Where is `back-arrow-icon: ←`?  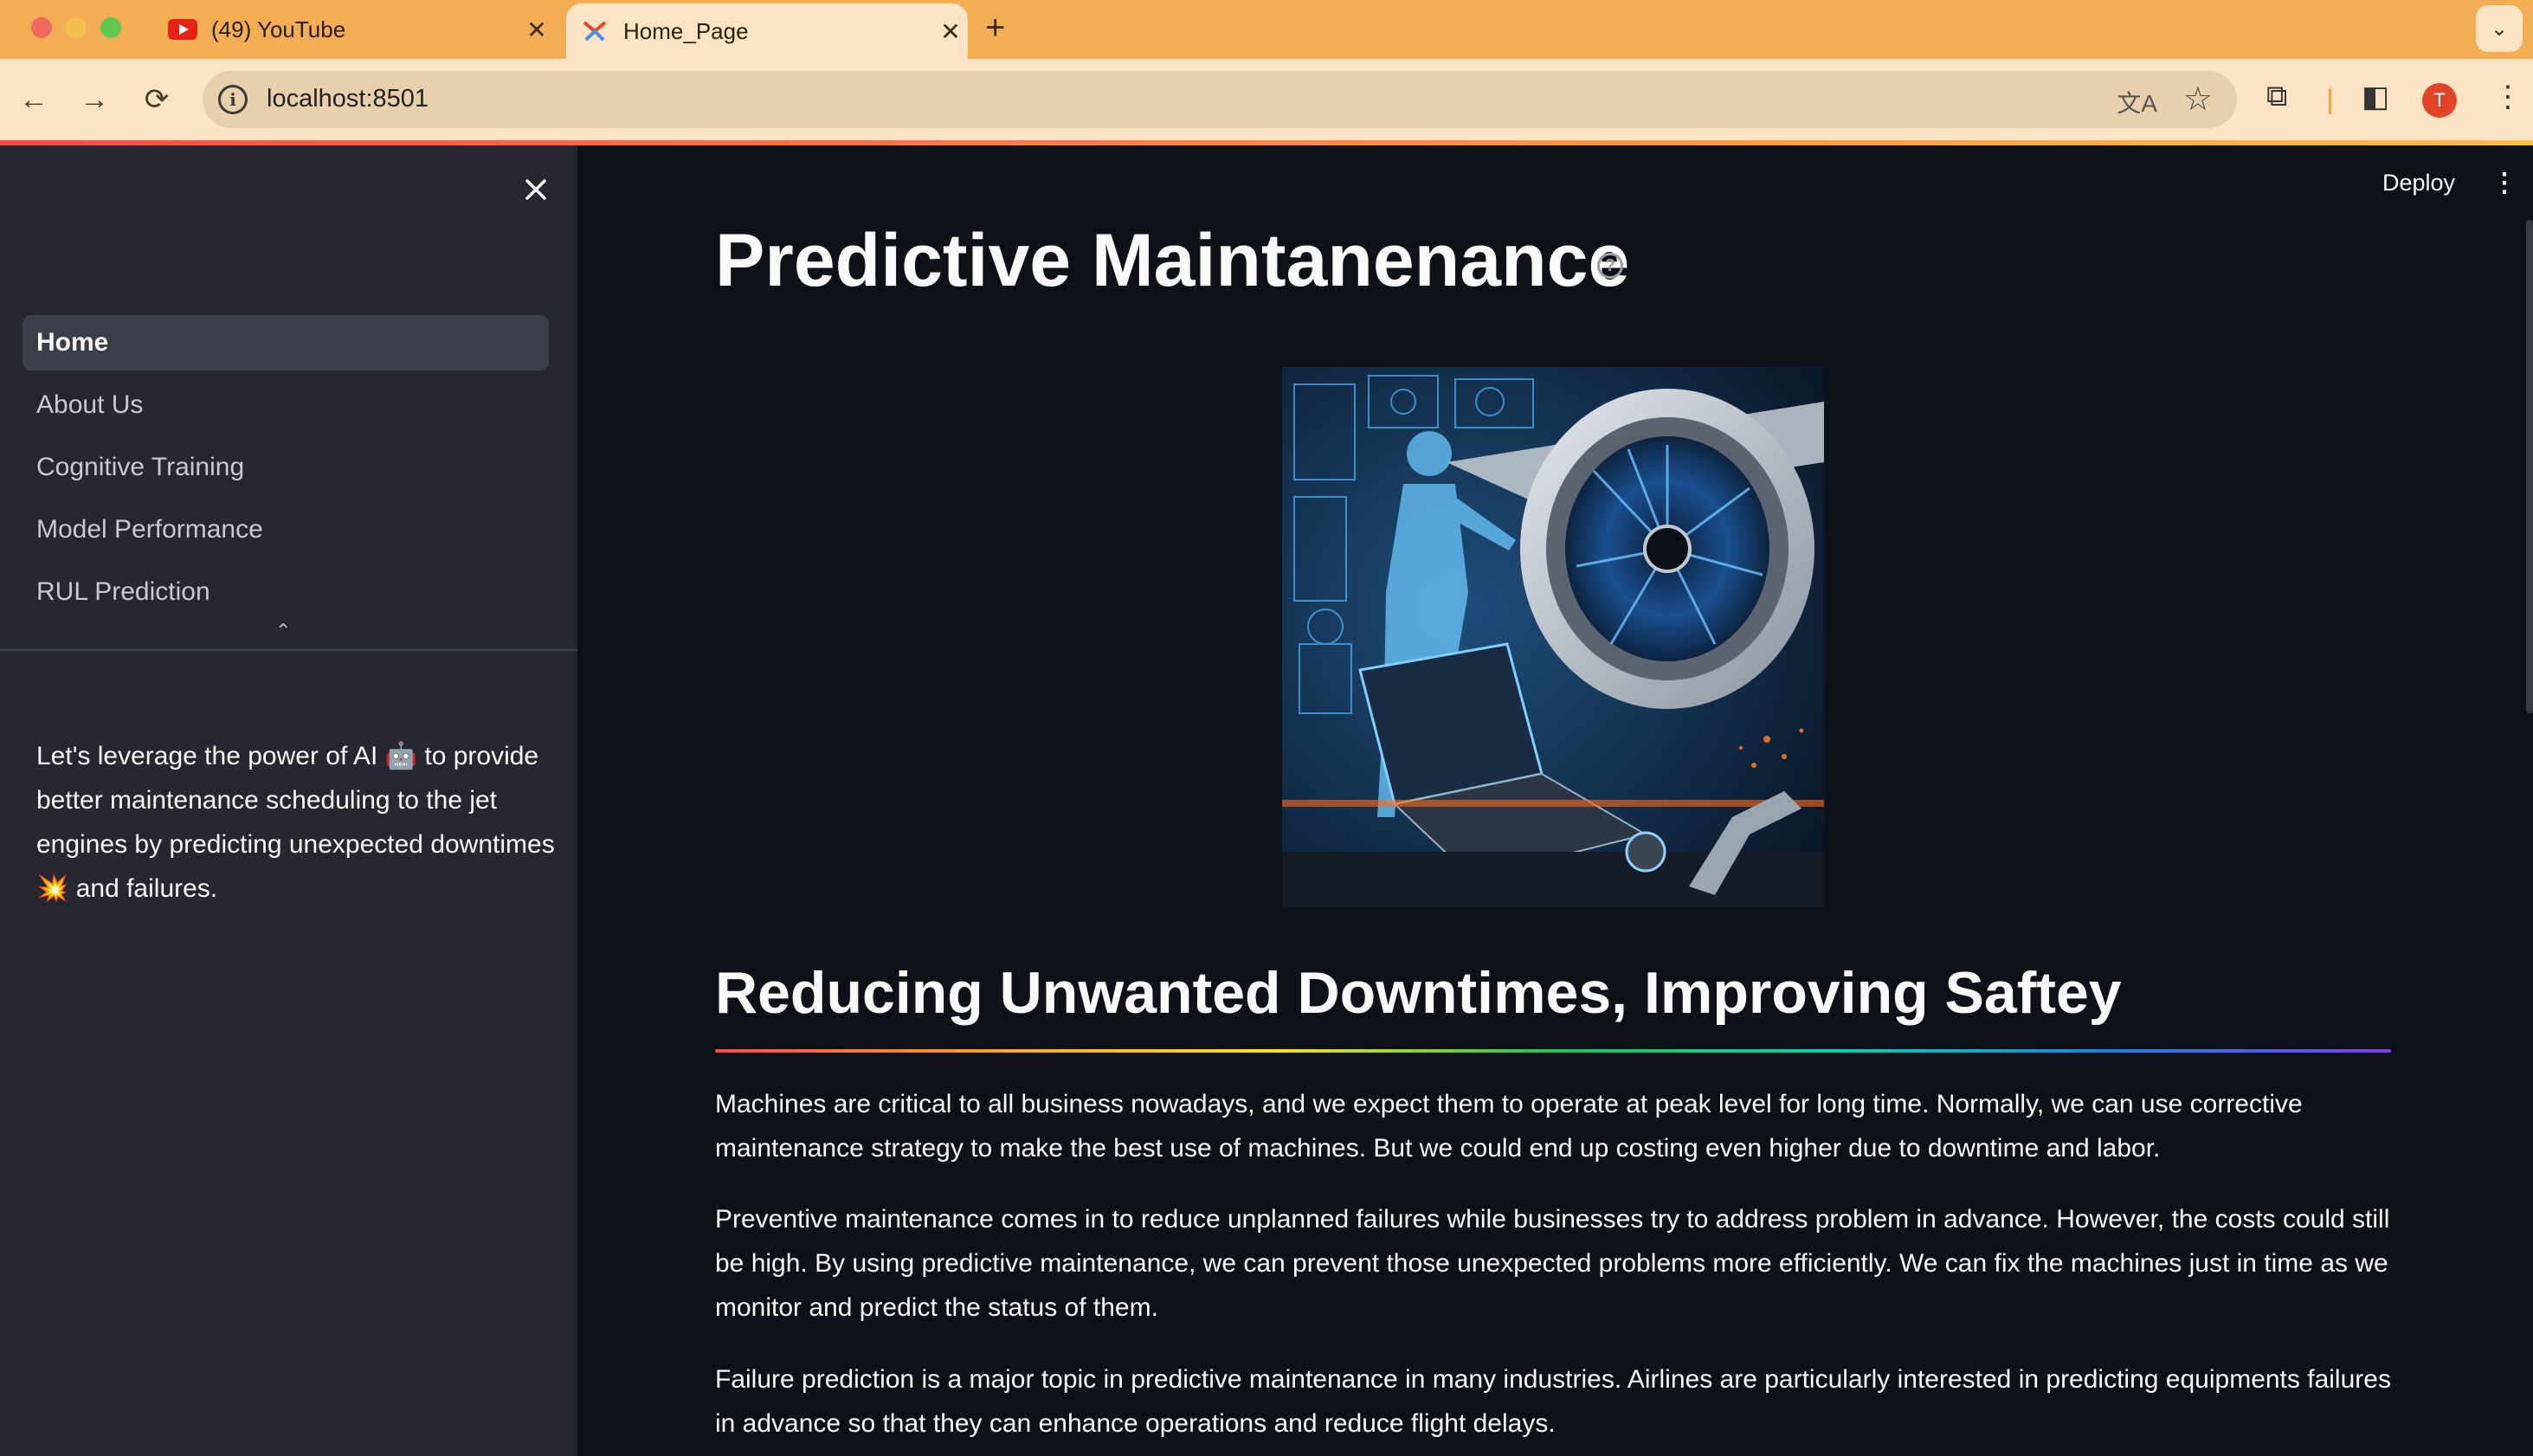 back-arrow-icon: ← is located at coordinates (33, 99).